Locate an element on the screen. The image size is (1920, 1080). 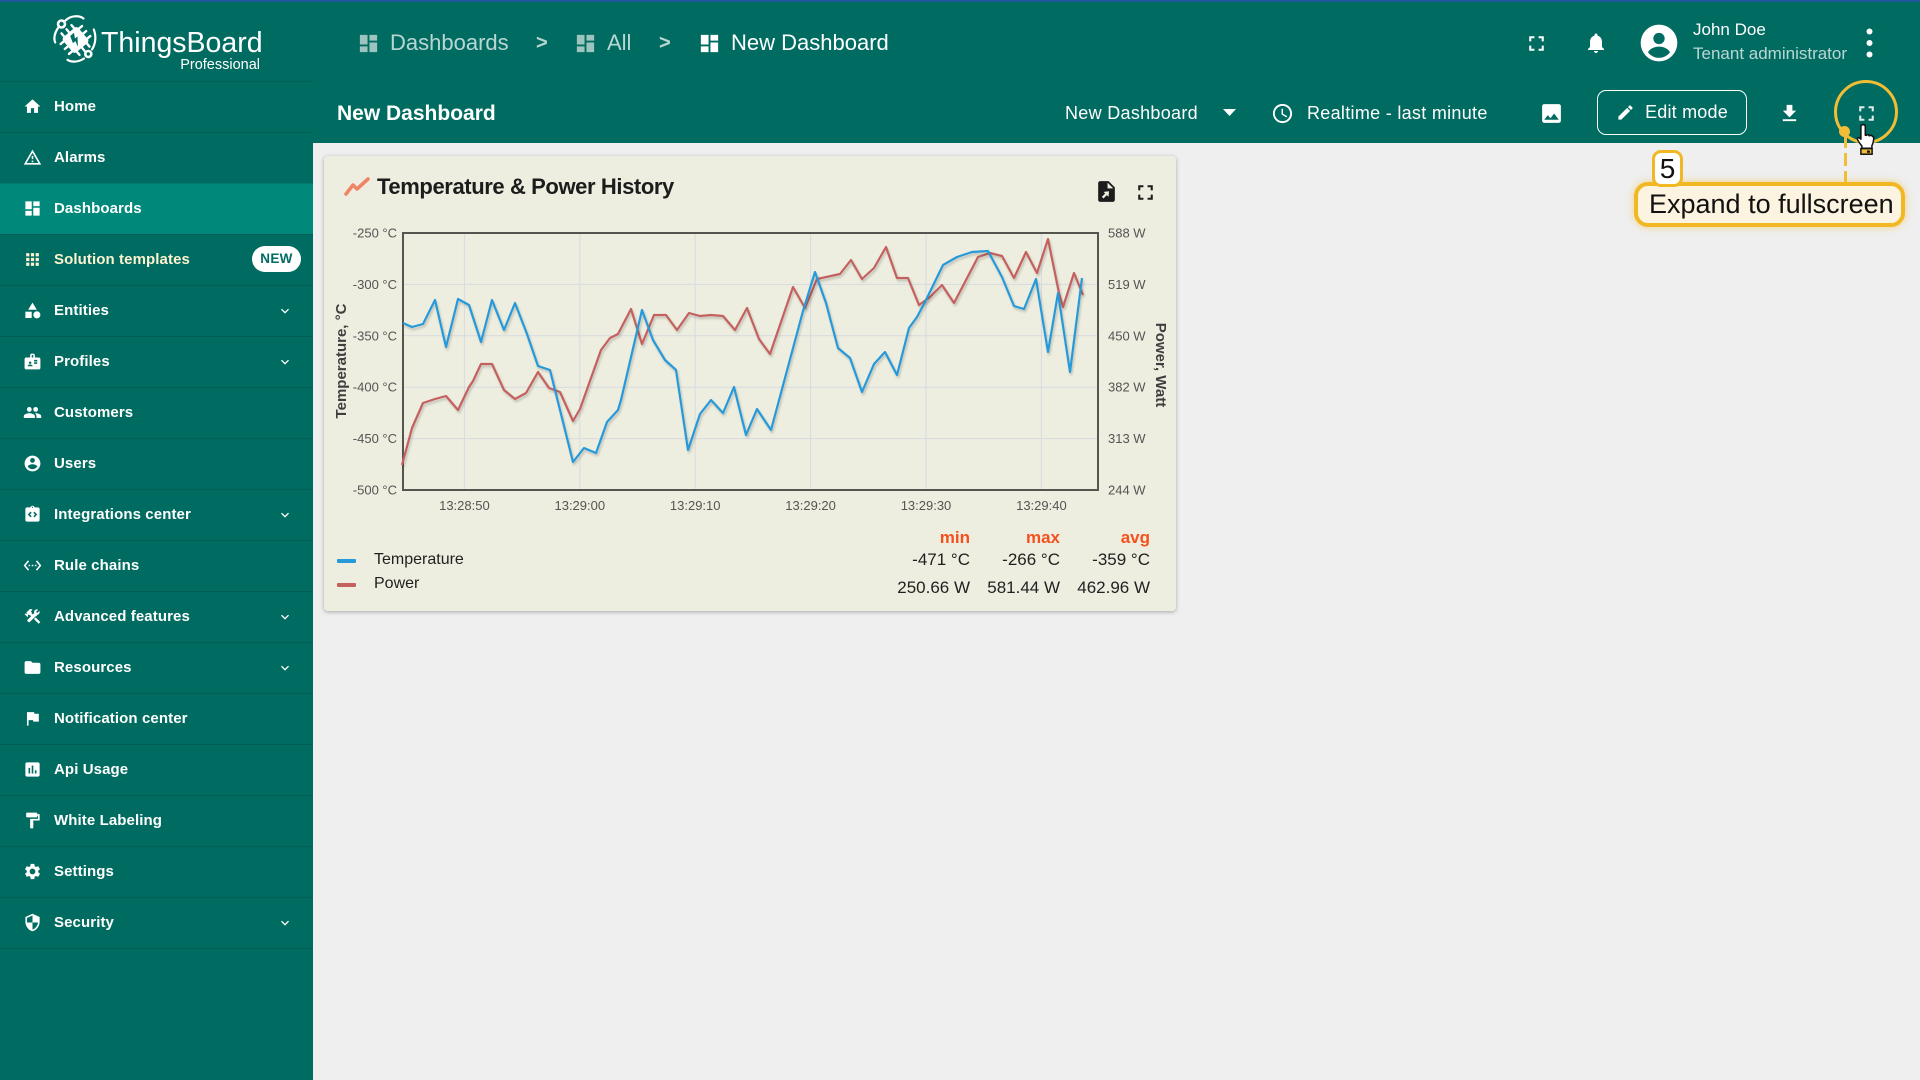
svg-text: 244 W is located at coordinates (1127, 490).